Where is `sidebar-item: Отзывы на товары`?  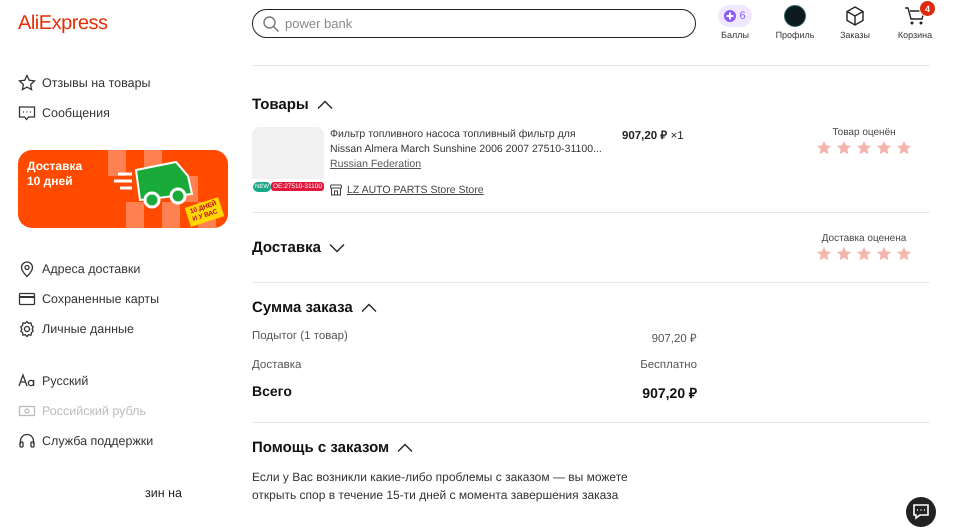
sidebar-item: Отзывы на товары is located at coordinates (84, 83).